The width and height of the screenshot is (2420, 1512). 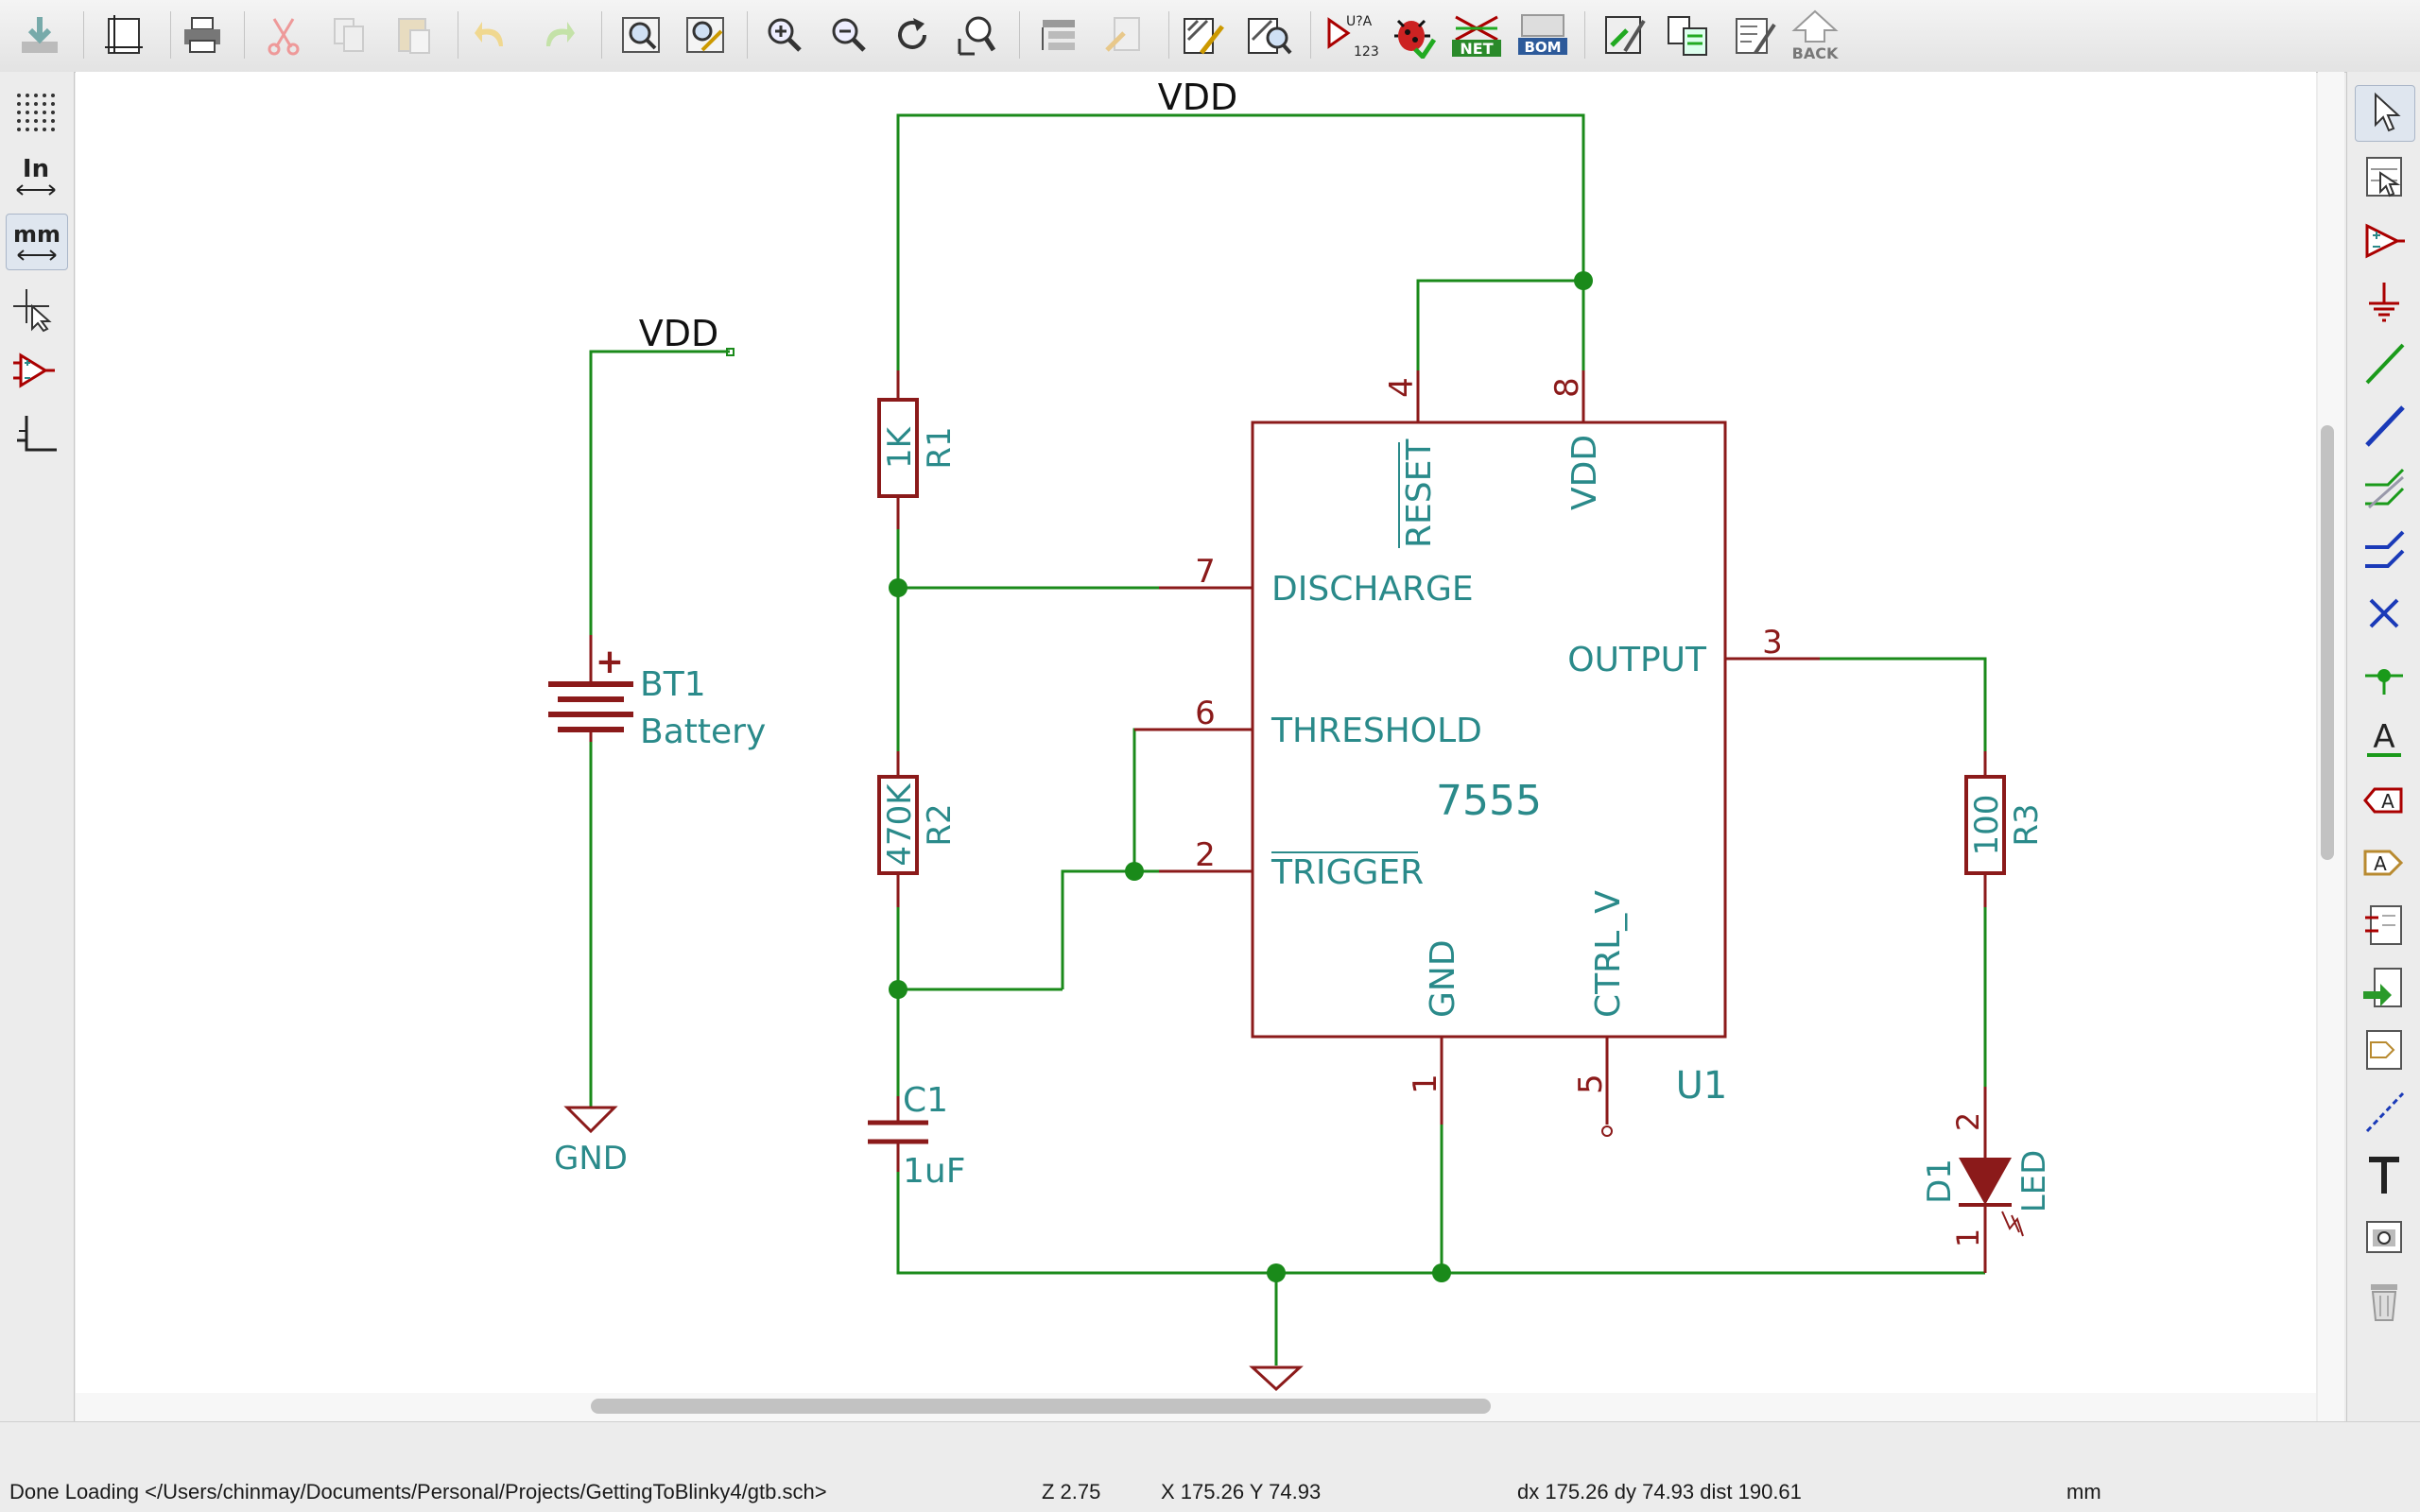 What do you see at coordinates (1419, 493) in the screenshot?
I see `pin-name-reset: RESET` at bounding box center [1419, 493].